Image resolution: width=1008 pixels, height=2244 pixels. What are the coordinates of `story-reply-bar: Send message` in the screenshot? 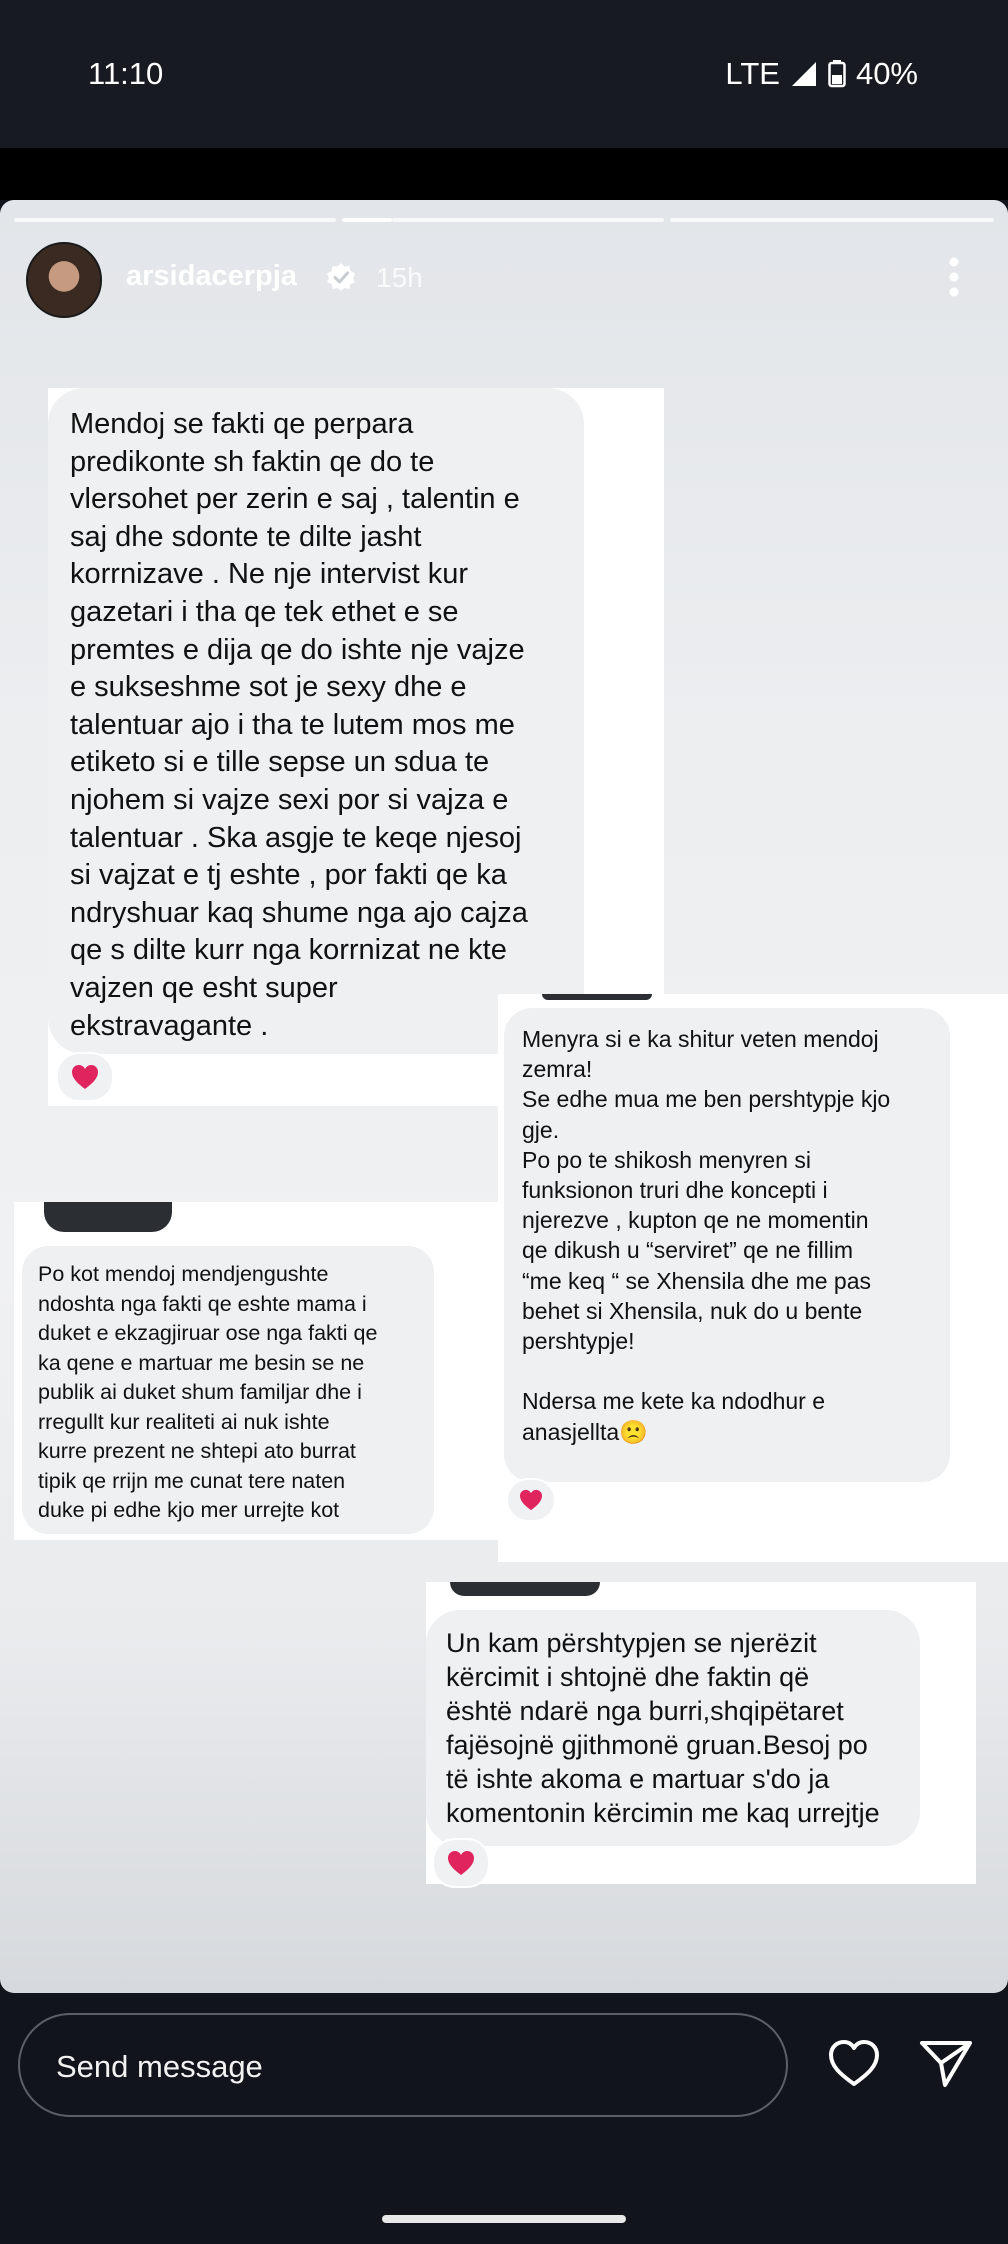 It's located at (504, 2118).